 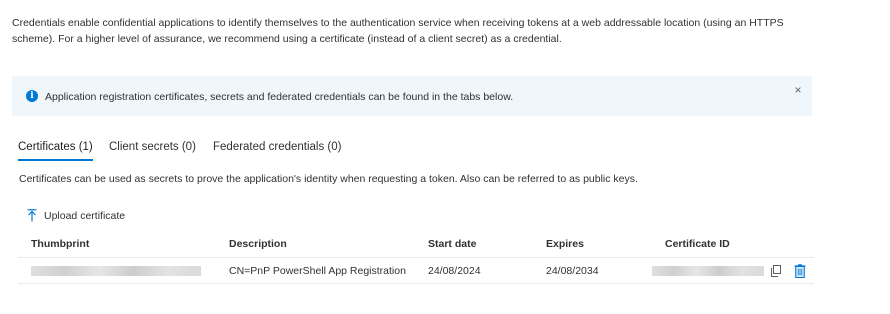 I want to click on column-header-description: Description, so click(x=258, y=244).